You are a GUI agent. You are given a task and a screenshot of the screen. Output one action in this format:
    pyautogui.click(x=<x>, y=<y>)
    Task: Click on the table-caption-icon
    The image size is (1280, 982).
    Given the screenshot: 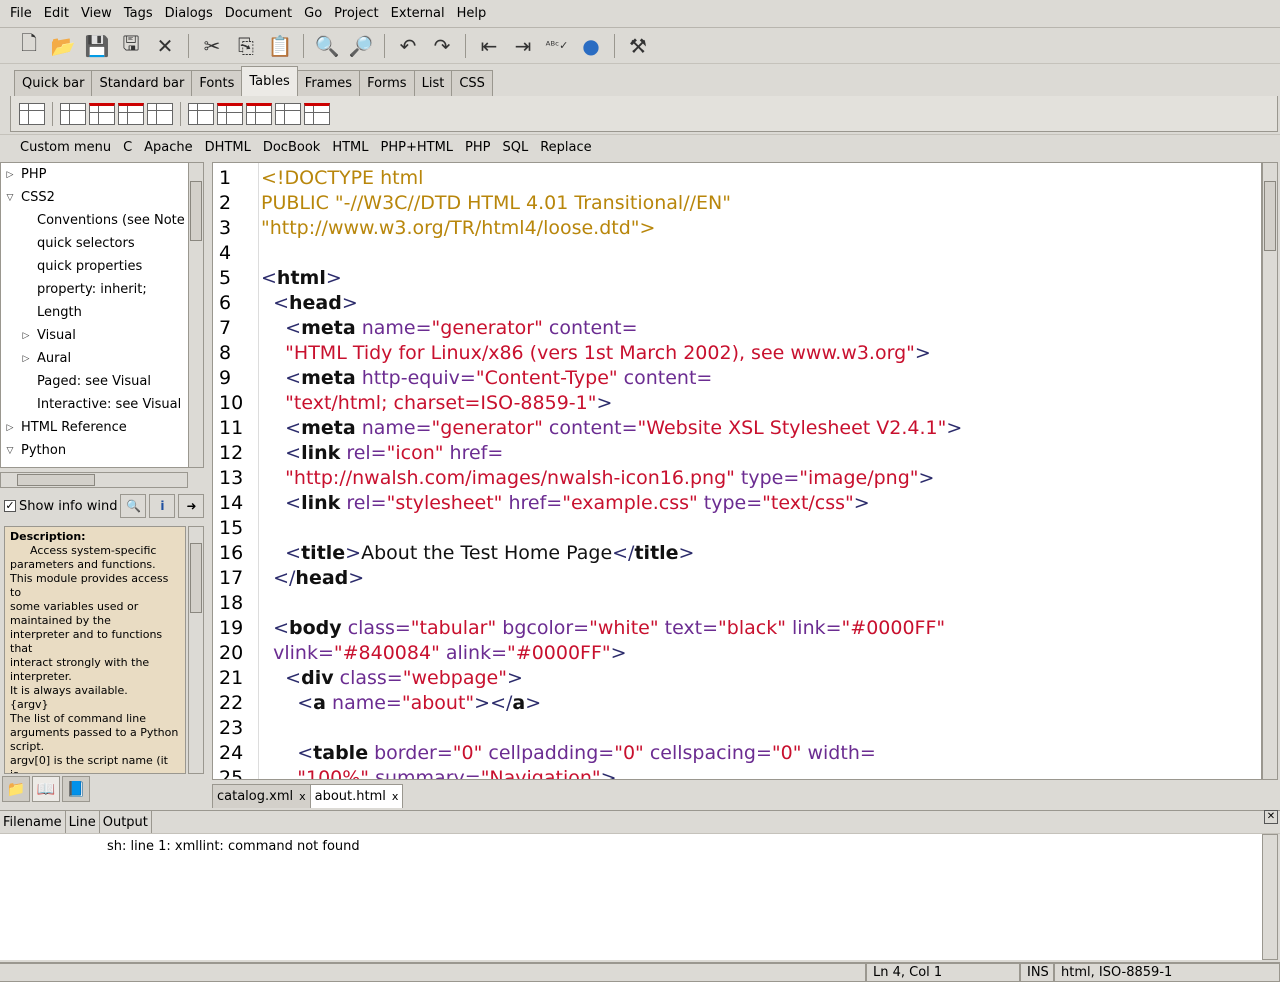 What is the action you would take?
    pyautogui.click(x=160, y=113)
    